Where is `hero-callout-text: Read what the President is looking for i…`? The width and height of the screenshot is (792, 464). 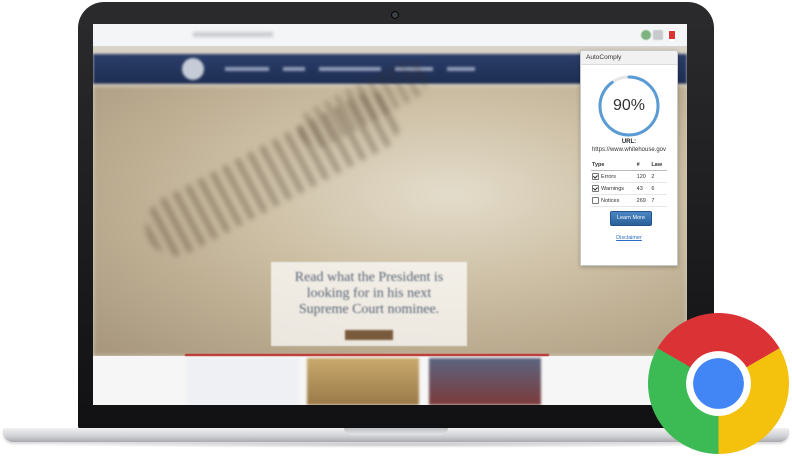
hero-callout-text: Read what the President is looking for i… is located at coordinates (369, 293).